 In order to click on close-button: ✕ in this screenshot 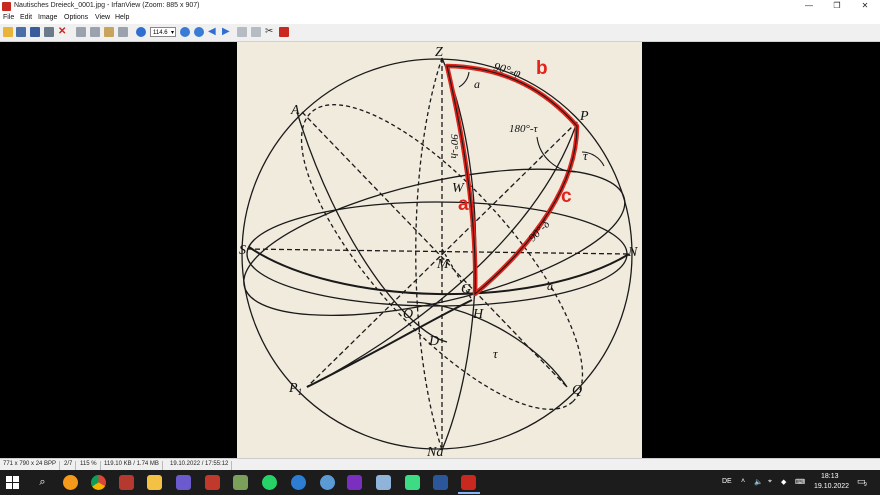, I will do `click(865, 6)`.